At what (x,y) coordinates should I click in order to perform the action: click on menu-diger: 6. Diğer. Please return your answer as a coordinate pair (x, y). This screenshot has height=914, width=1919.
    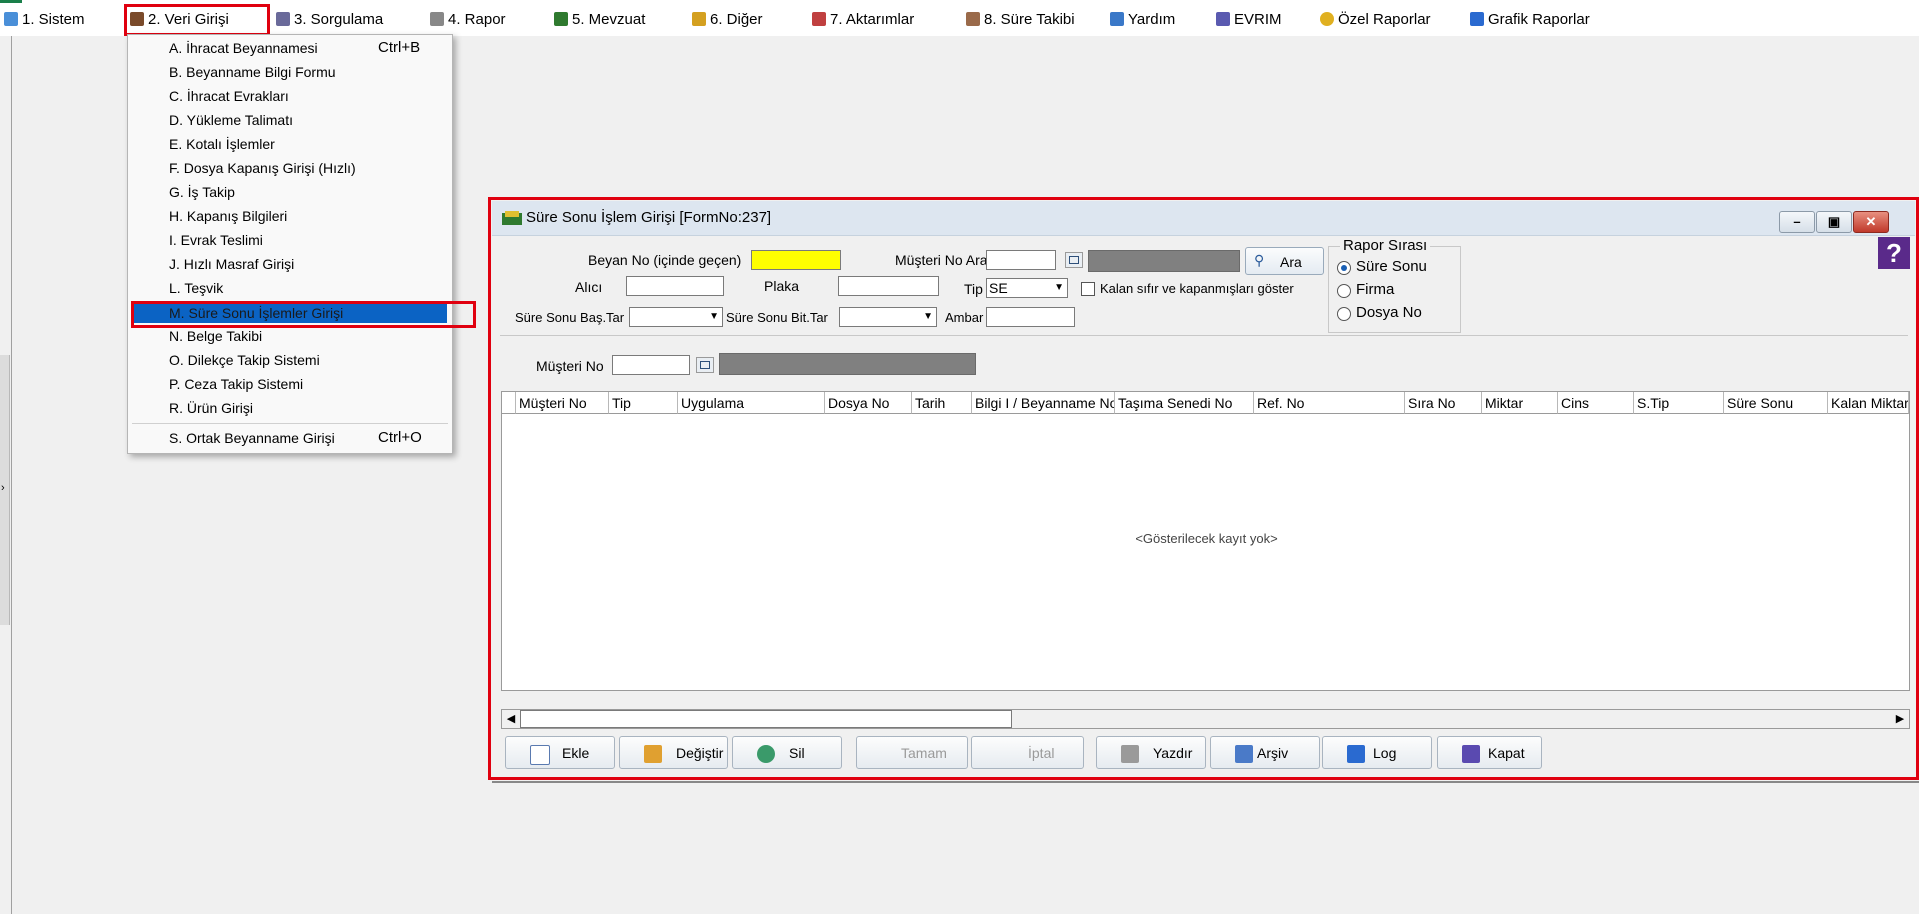
    Looking at the image, I should click on (742, 20).